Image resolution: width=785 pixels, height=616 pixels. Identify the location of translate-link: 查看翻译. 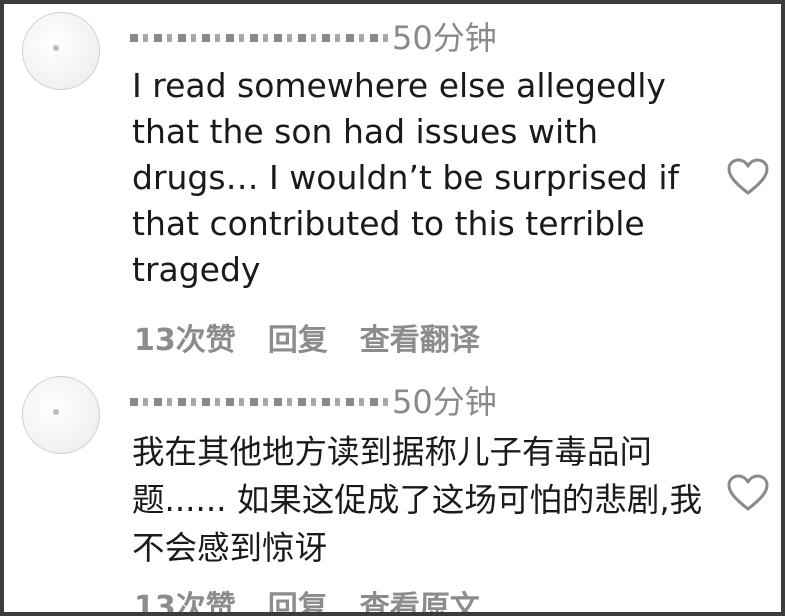
(420, 337).